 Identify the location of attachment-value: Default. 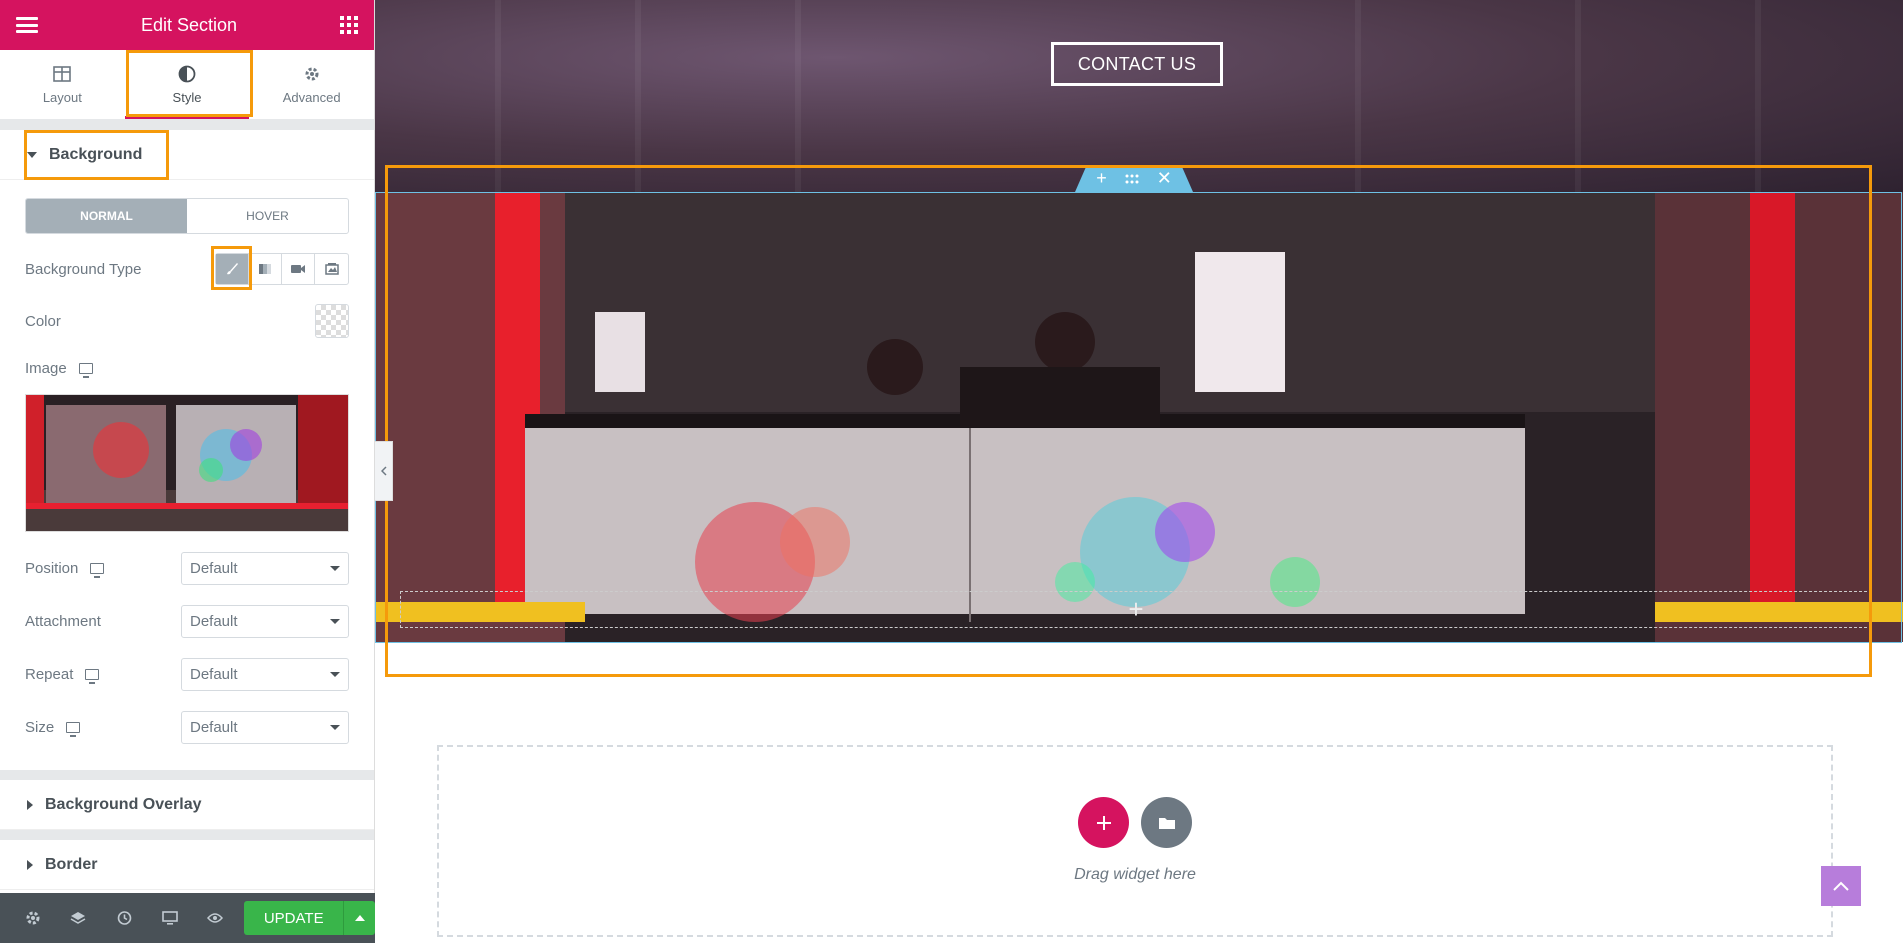
(214, 621).